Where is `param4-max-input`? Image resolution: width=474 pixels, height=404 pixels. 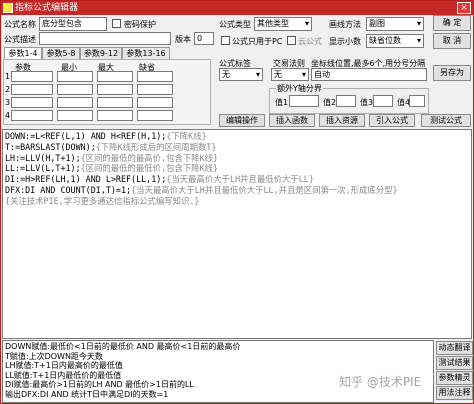
param4-max-input is located at coordinates (115, 115).